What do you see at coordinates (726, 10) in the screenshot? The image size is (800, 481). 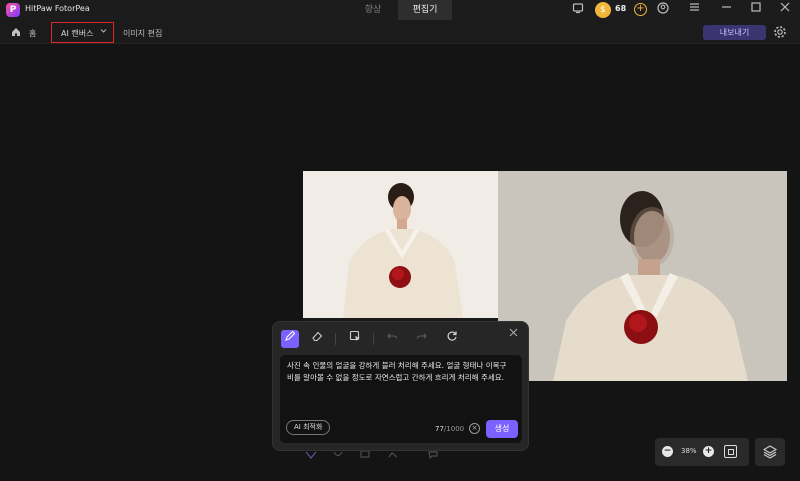 I see `minimize-icon` at bounding box center [726, 10].